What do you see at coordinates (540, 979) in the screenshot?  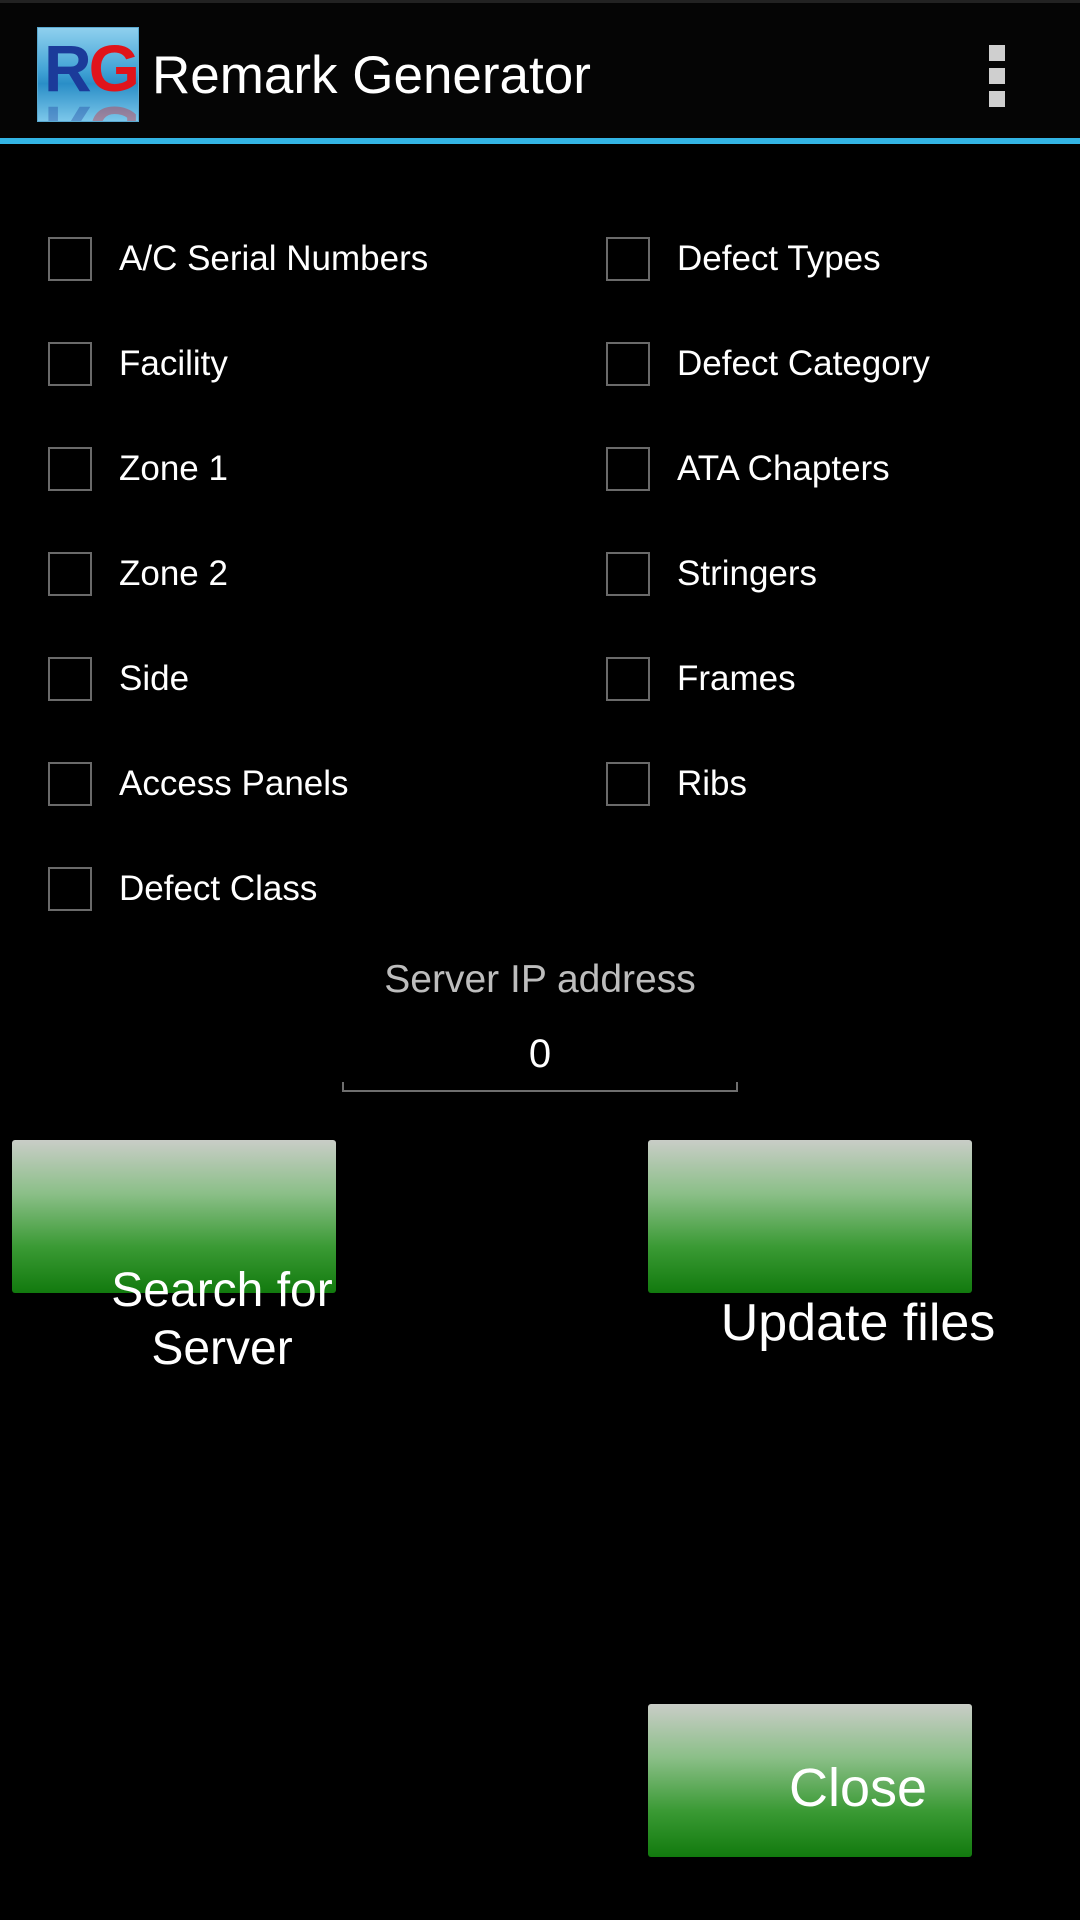 I see `server-ip-label: Server IP address` at bounding box center [540, 979].